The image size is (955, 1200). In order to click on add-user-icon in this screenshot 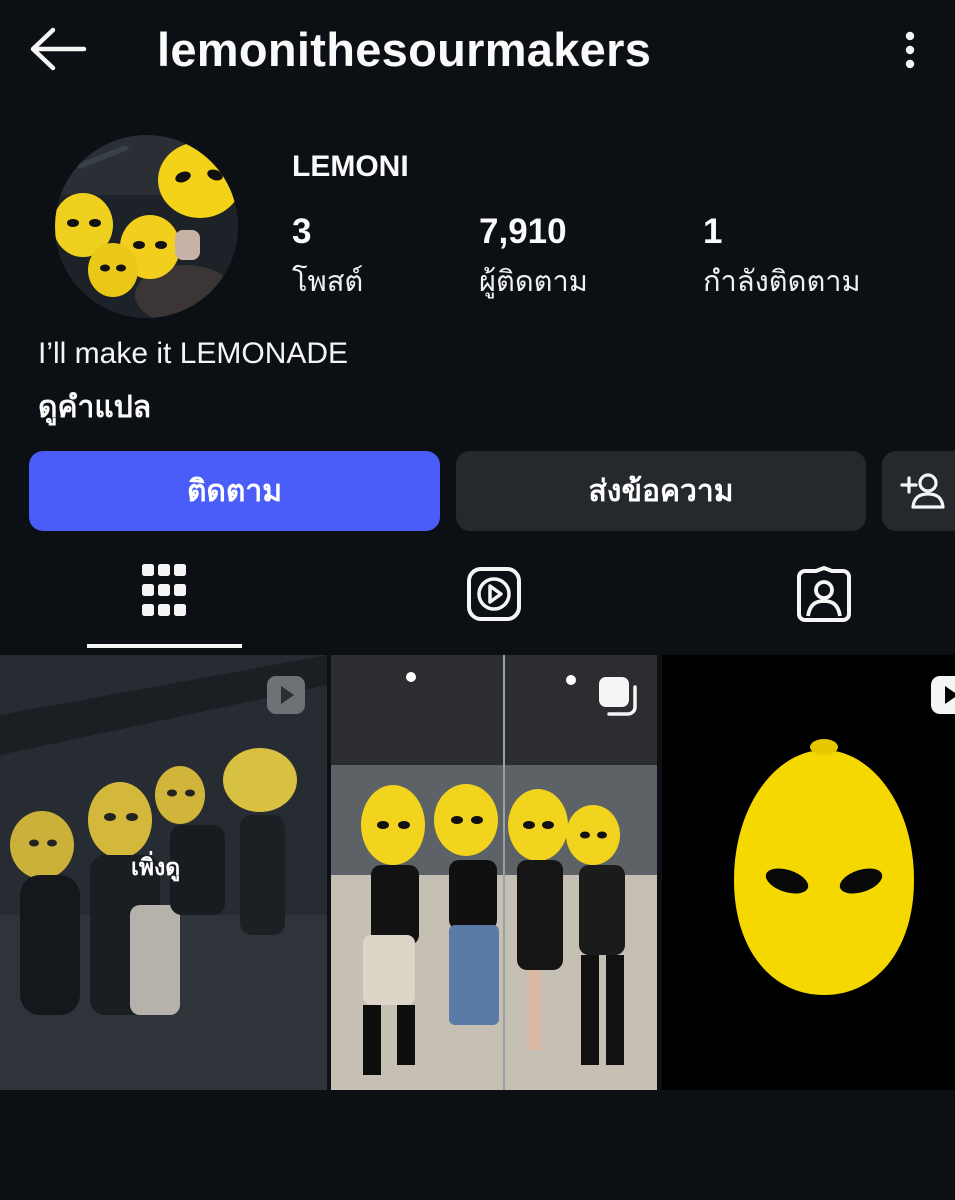, I will do `click(922, 491)`.